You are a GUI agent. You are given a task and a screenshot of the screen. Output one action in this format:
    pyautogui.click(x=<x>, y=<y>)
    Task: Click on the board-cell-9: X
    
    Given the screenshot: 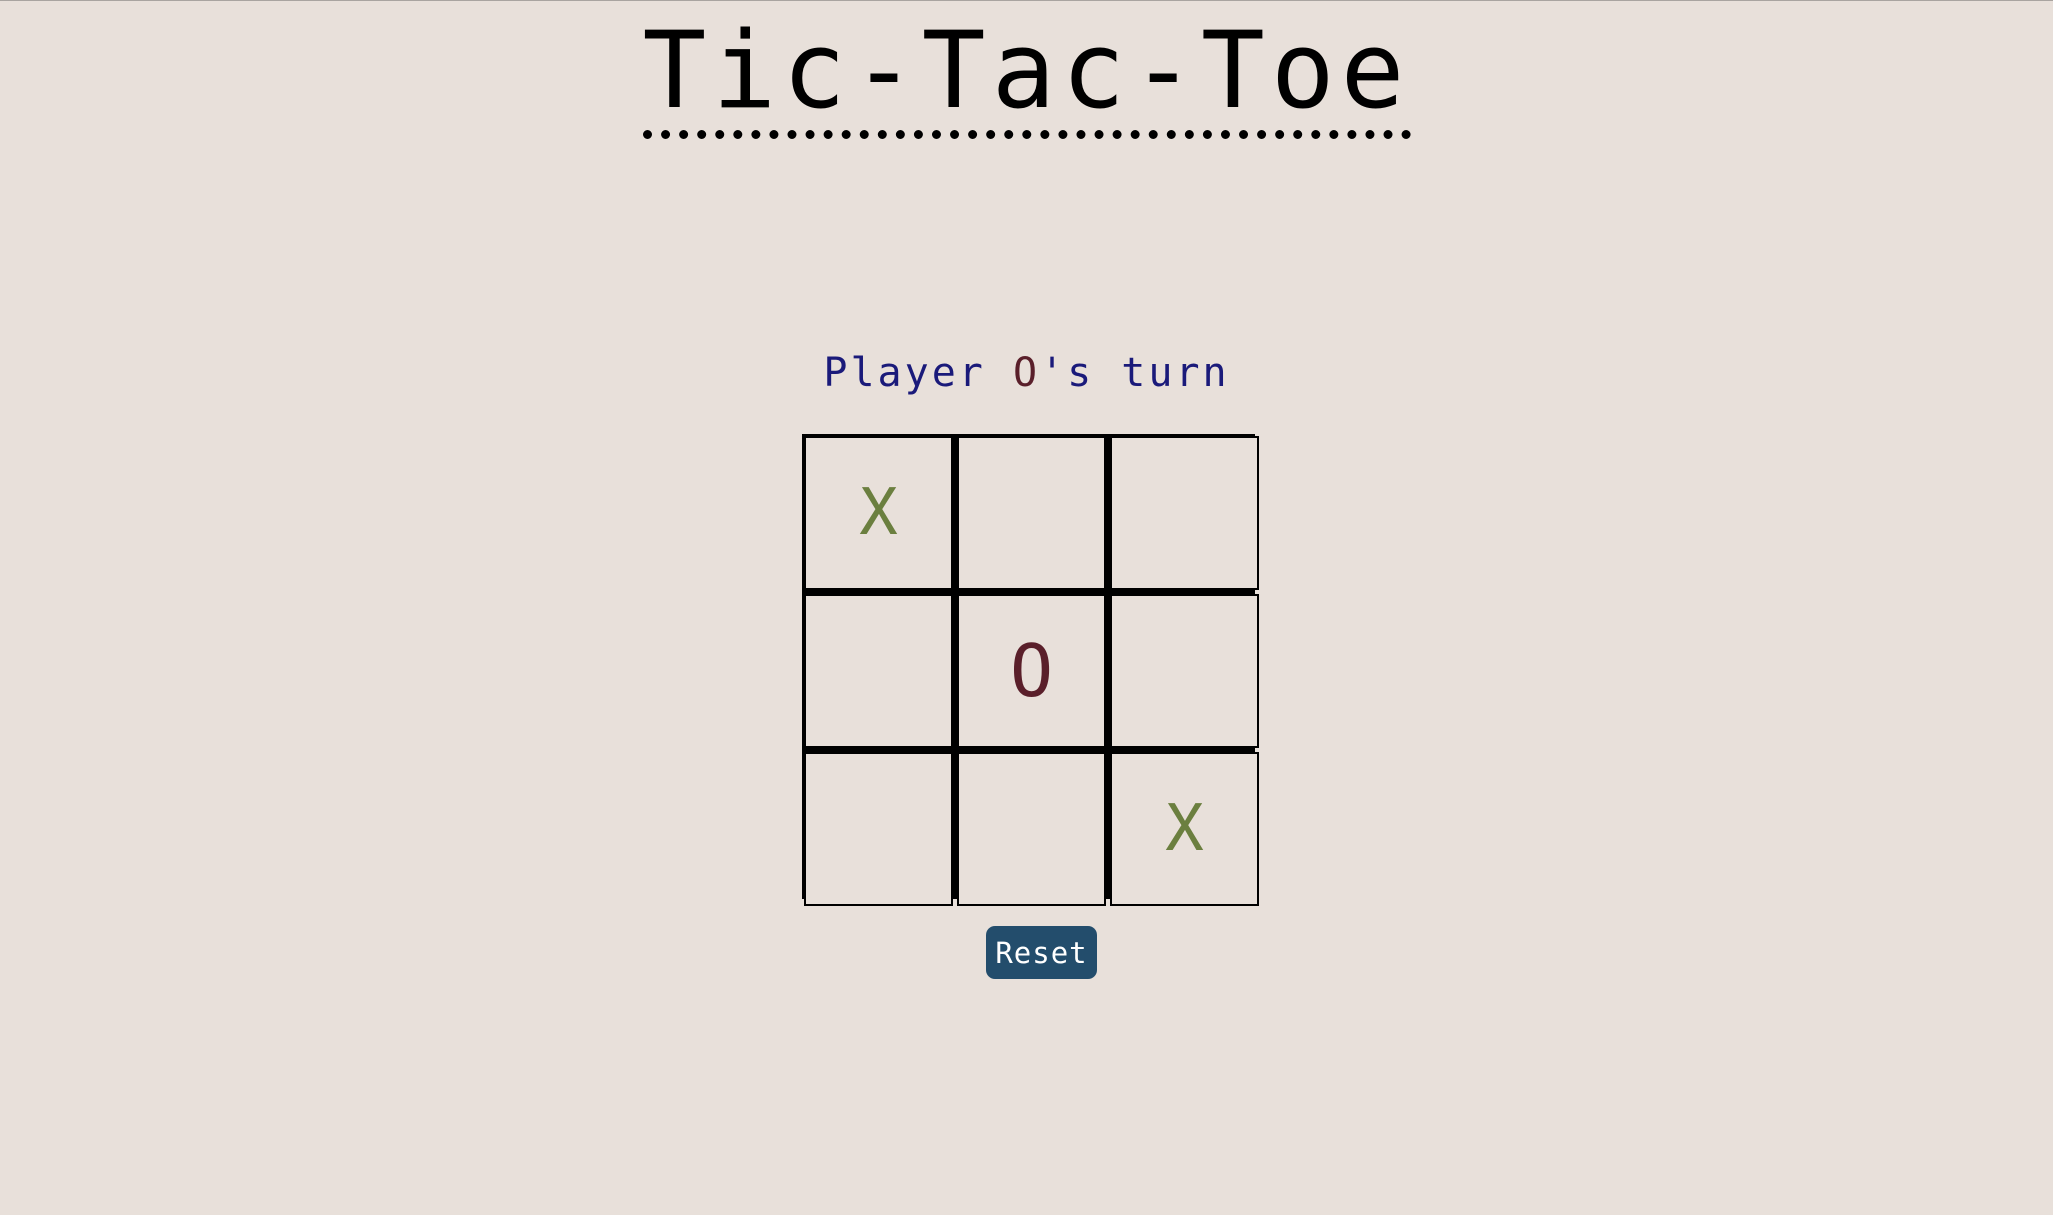 What is the action you would take?
    pyautogui.click(x=1184, y=829)
    